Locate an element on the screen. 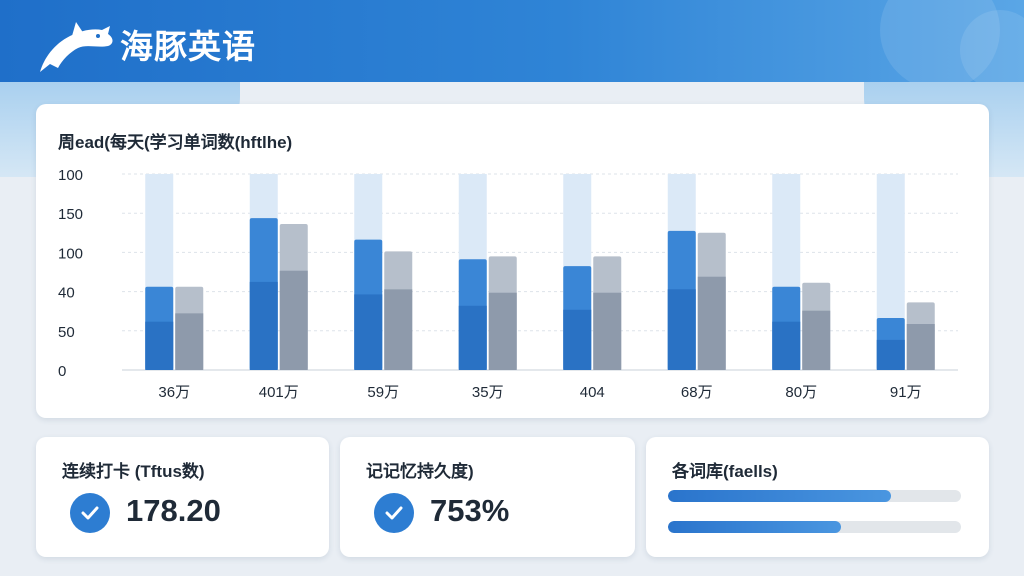 Image resolution: width=1024 pixels, height=576 pixels. memory-value: 753% is located at coordinates (470, 510).